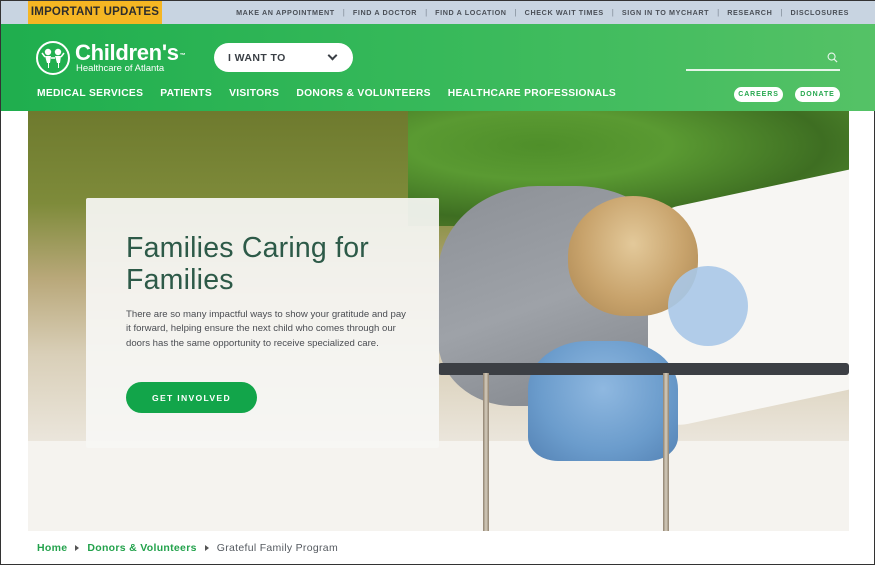 This screenshot has width=875, height=565. Describe the element at coordinates (277, 548) in the screenshot. I see `breadcrumb-current-page: Grateful Family Program` at that location.